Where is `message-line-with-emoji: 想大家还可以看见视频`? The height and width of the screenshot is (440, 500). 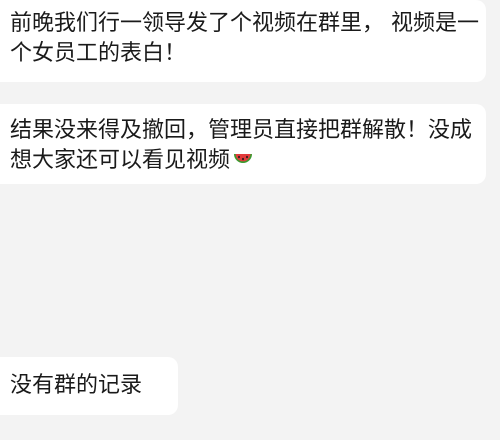
message-line-with-emoji: 想大家还可以看见视频 is located at coordinates (244, 162).